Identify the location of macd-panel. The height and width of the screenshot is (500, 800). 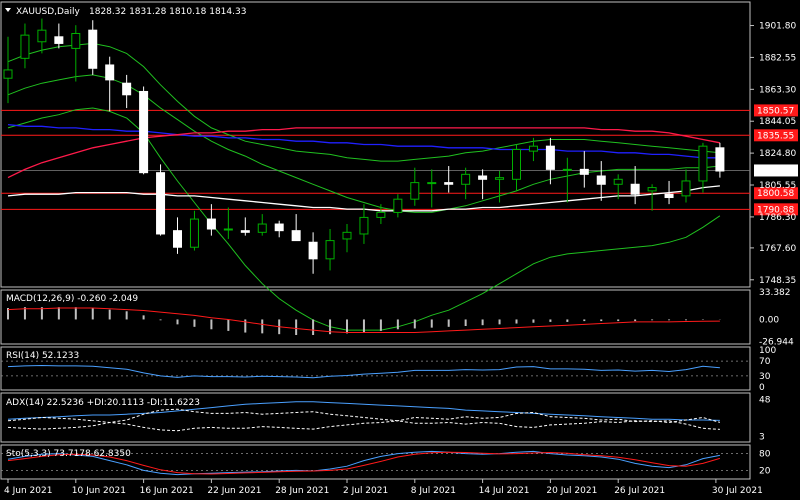
(364, 321).